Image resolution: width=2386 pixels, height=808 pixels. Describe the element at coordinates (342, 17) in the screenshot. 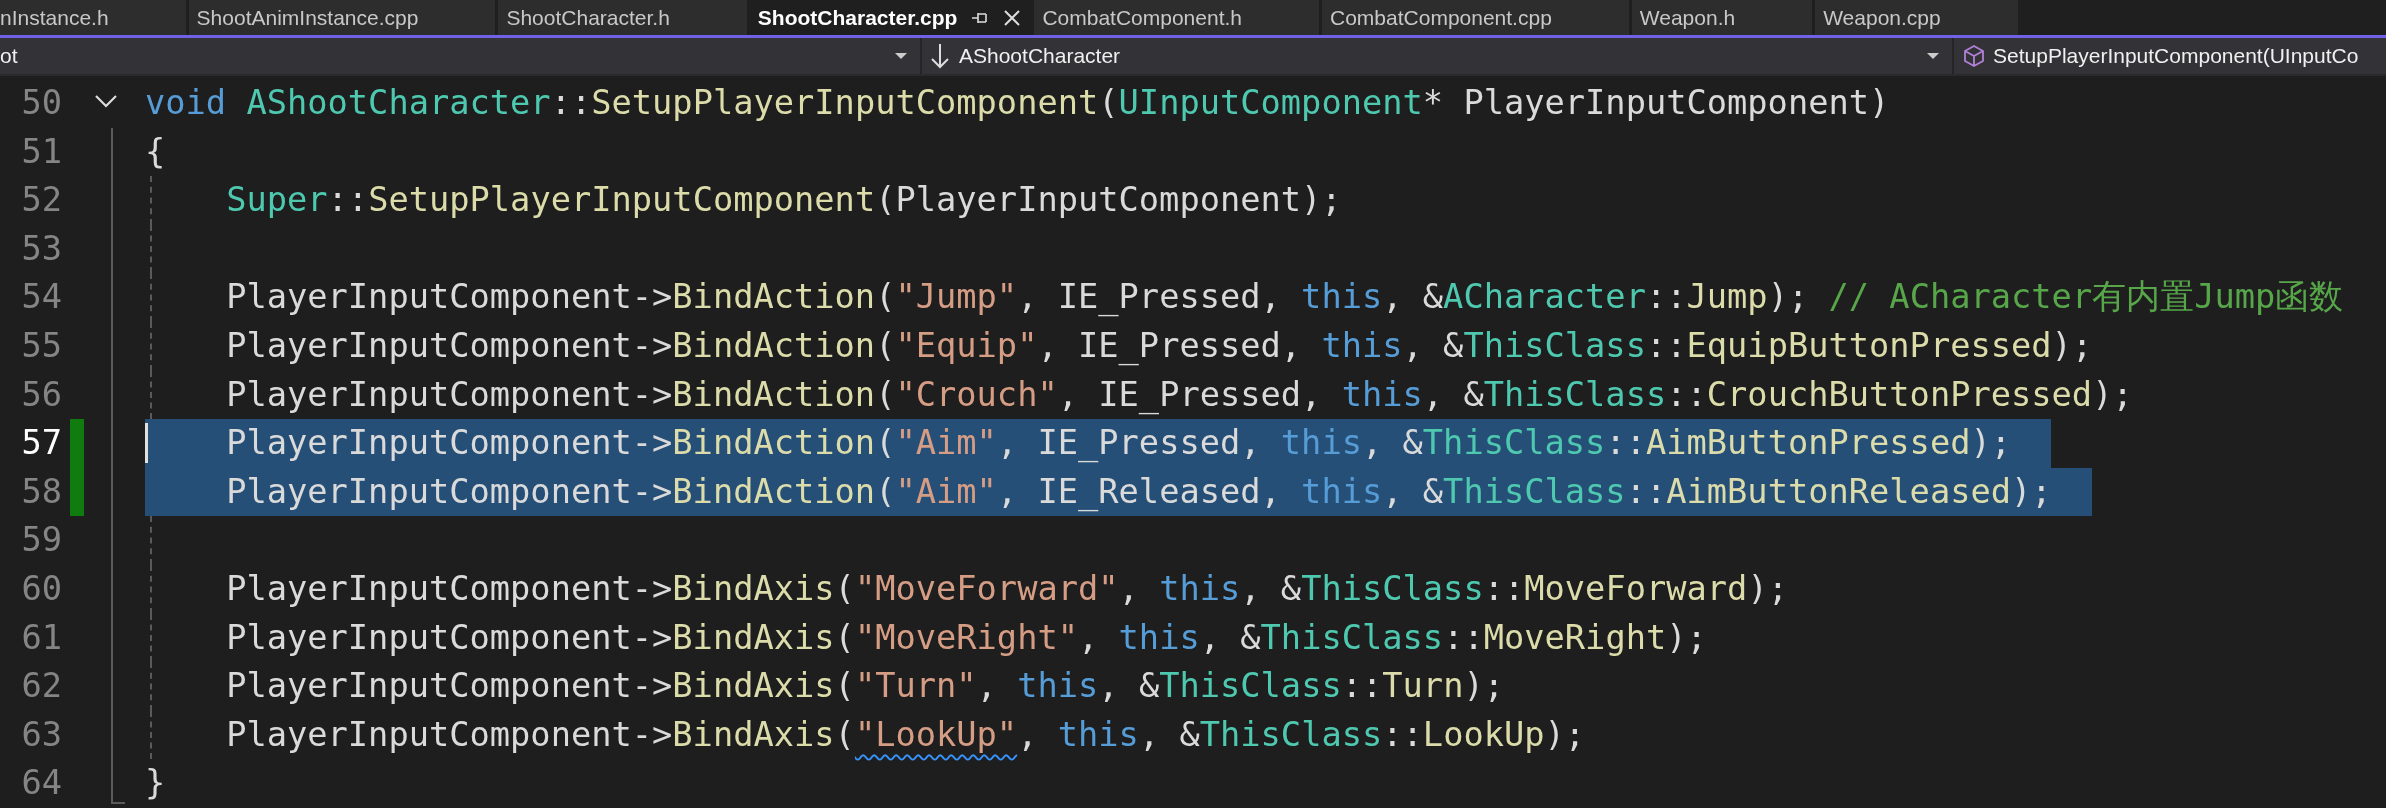

I see `file-tab: ShootAnimInstance.cpp` at that location.